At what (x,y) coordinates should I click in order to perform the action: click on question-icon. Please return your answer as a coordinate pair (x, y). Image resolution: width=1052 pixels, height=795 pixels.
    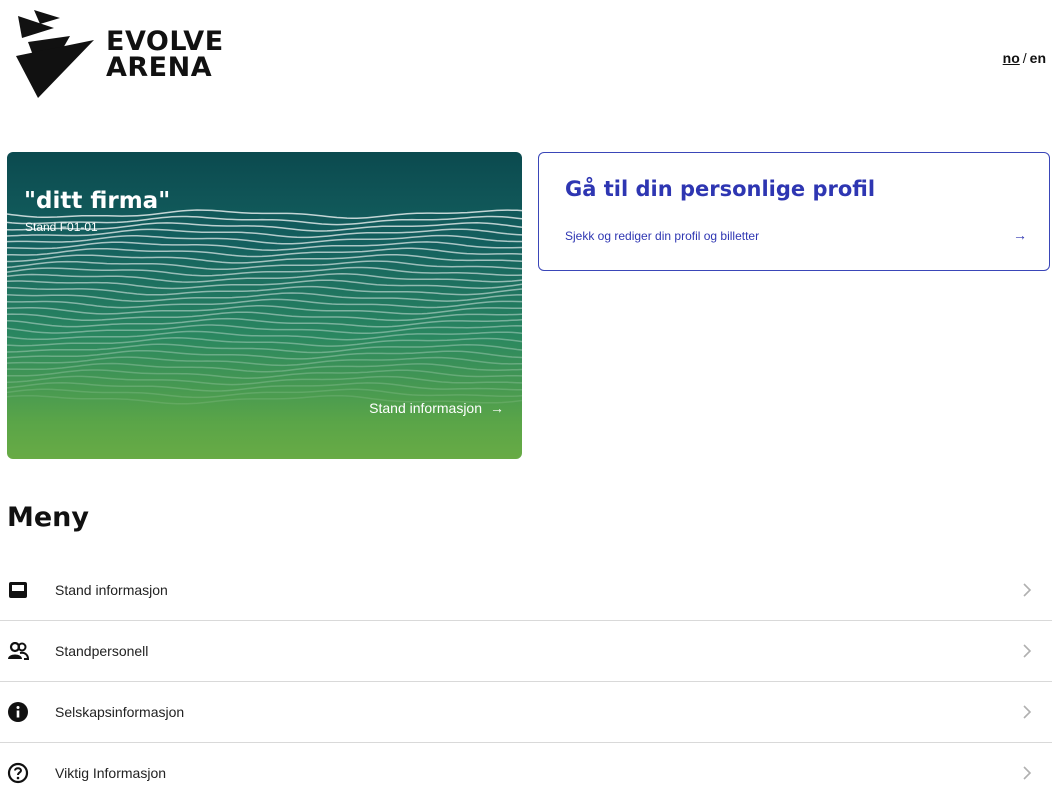
    Looking at the image, I should click on (18, 773).